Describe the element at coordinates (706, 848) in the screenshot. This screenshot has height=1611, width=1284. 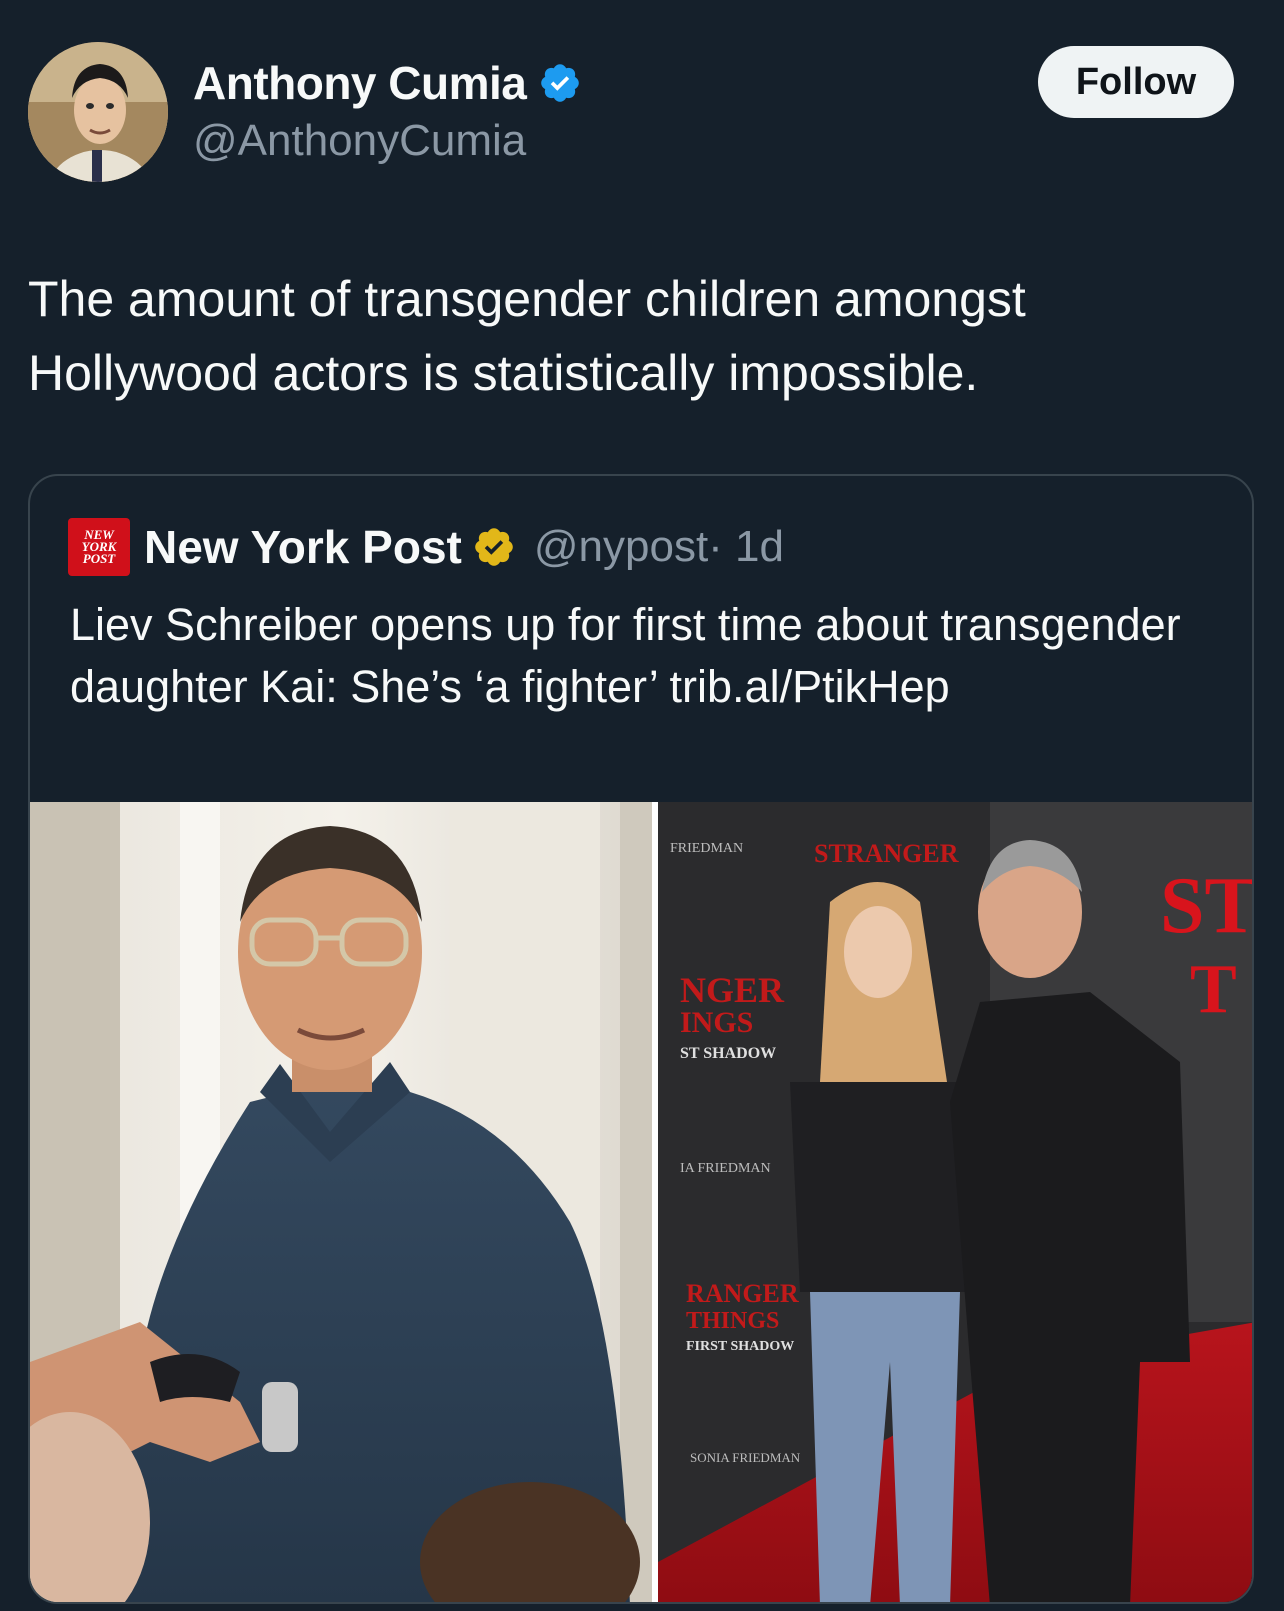
I see `backdrop-text: FRIEDMAN` at that location.